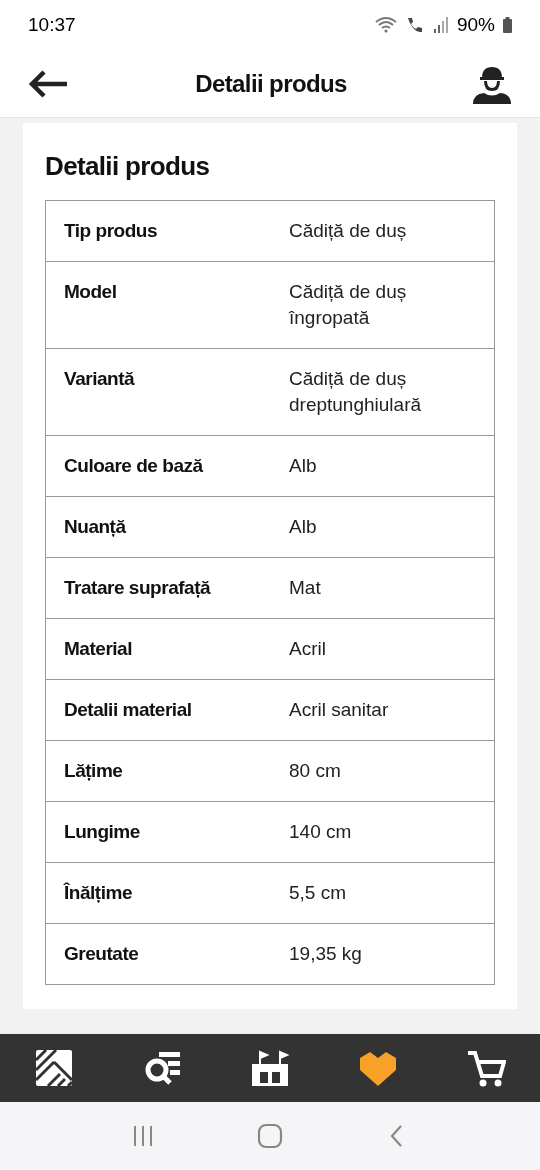 Image resolution: width=540 pixels, height=1170 pixels. Describe the element at coordinates (305, 588) in the screenshot. I see `table-cell-text: Mat` at that location.